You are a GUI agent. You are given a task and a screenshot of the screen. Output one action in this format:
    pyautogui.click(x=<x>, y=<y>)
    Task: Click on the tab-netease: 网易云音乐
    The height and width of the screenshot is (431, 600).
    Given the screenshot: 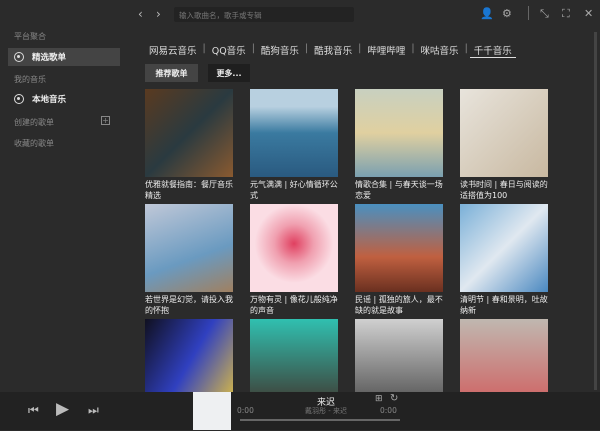 What is the action you would take?
    pyautogui.click(x=173, y=50)
    